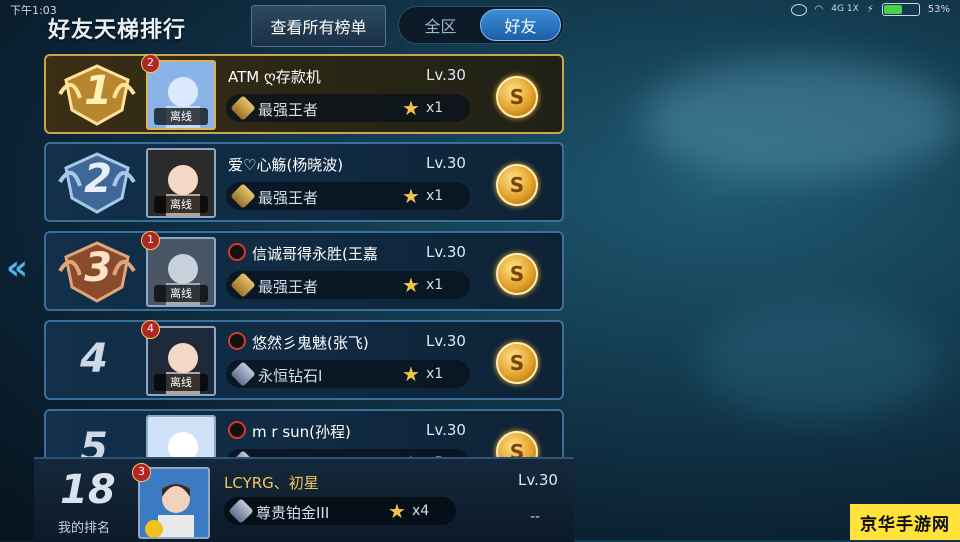  What do you see at coordinates (340, 511) in the screenshot?
I see `my-tier-pill: 尊贵铂金III ★ x4` at bounding box center [340, 511].